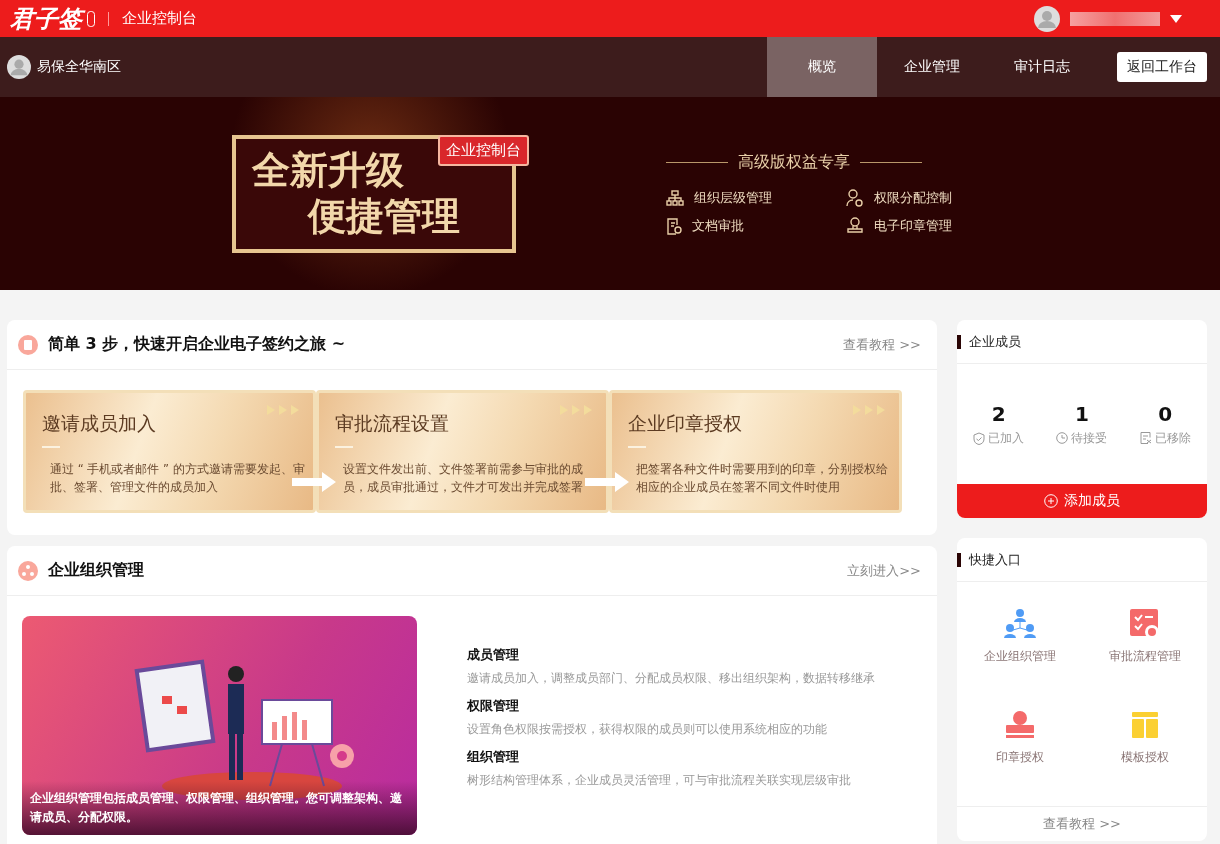 The image size is (1220, 844). Describe the element at coordinates (96, 570) in the screenshot. I see `card-title: 企业组织管理` at that location.